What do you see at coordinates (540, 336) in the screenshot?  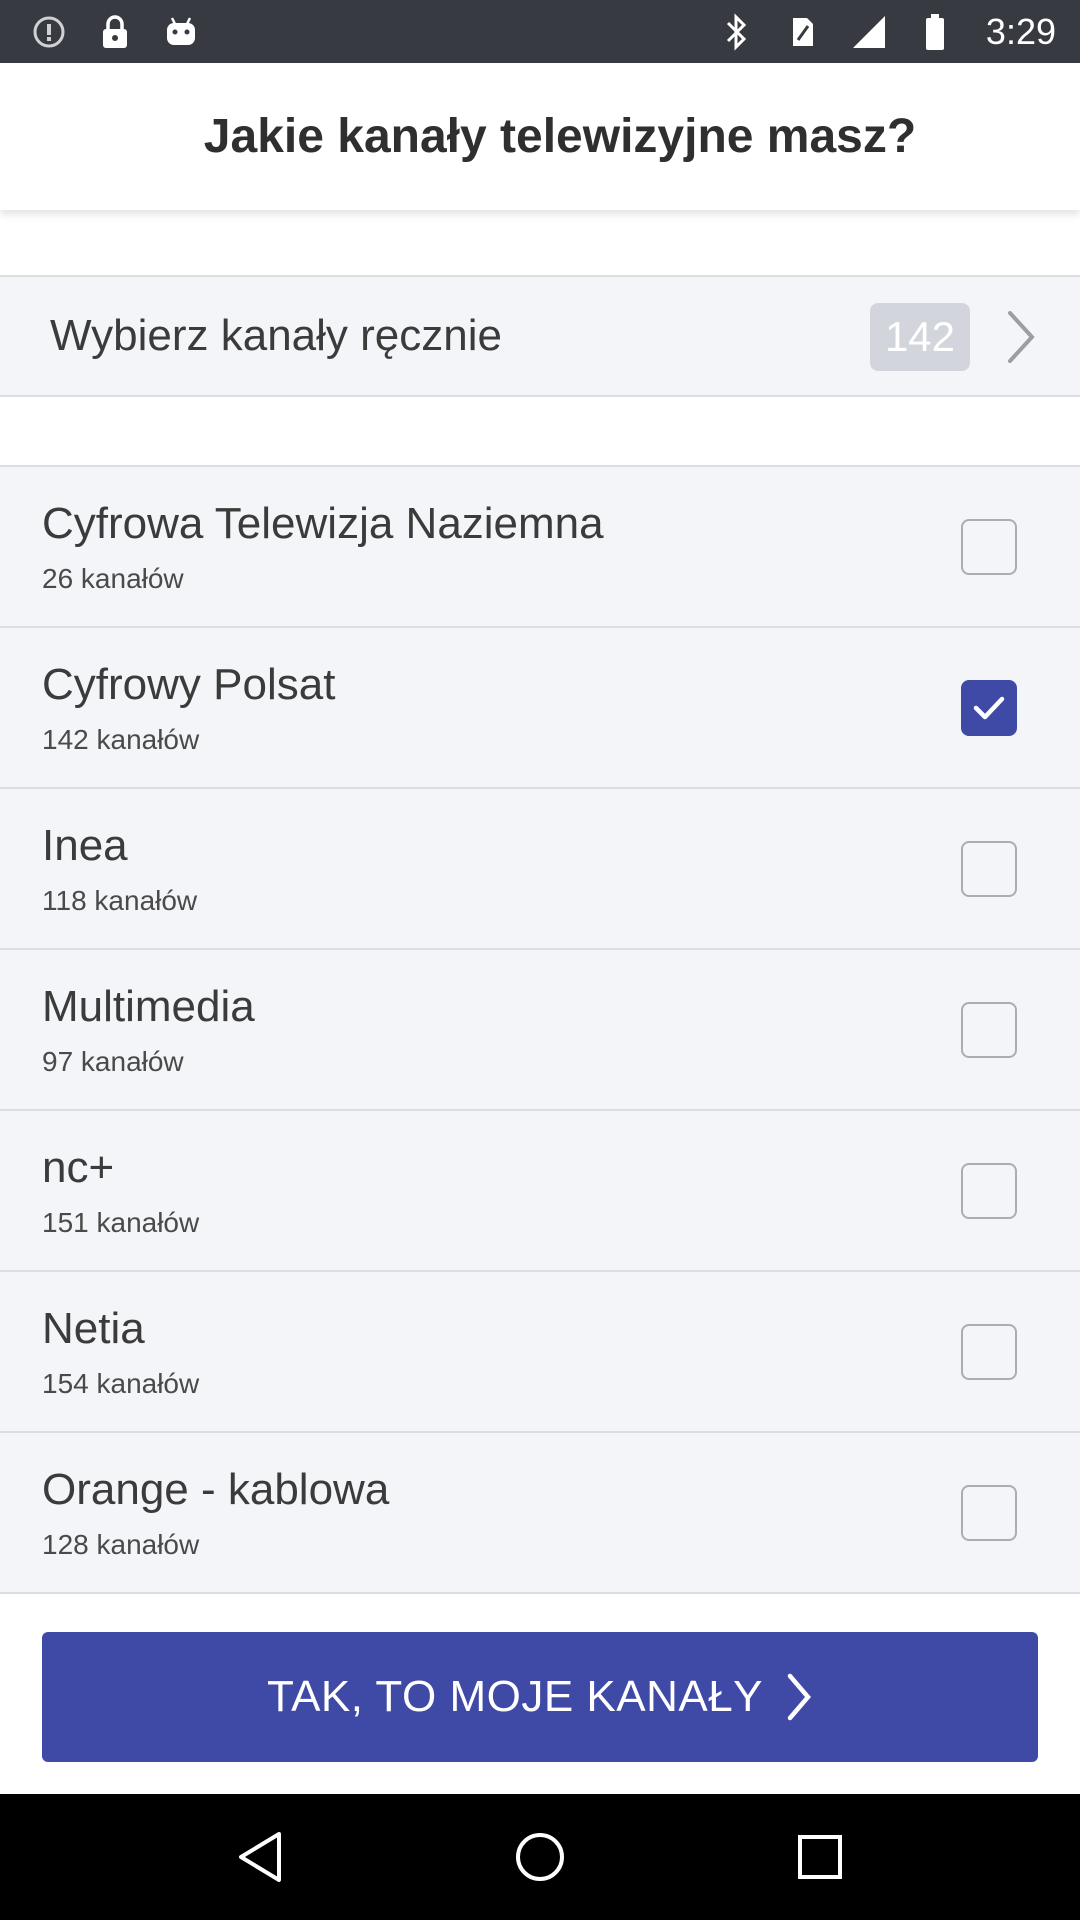 I see `manual-select-row: Wybierz kanały ręcznie 142` at bounding box center [540, 336].